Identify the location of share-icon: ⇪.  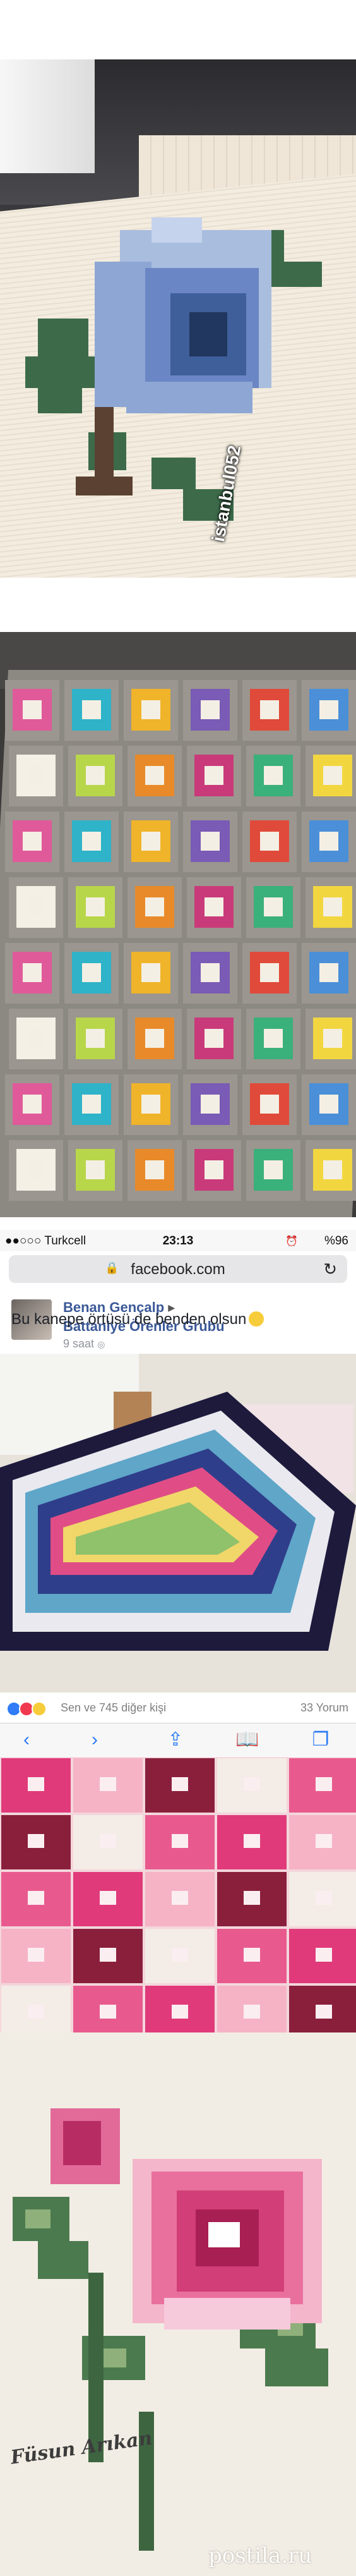
(176, 1739).